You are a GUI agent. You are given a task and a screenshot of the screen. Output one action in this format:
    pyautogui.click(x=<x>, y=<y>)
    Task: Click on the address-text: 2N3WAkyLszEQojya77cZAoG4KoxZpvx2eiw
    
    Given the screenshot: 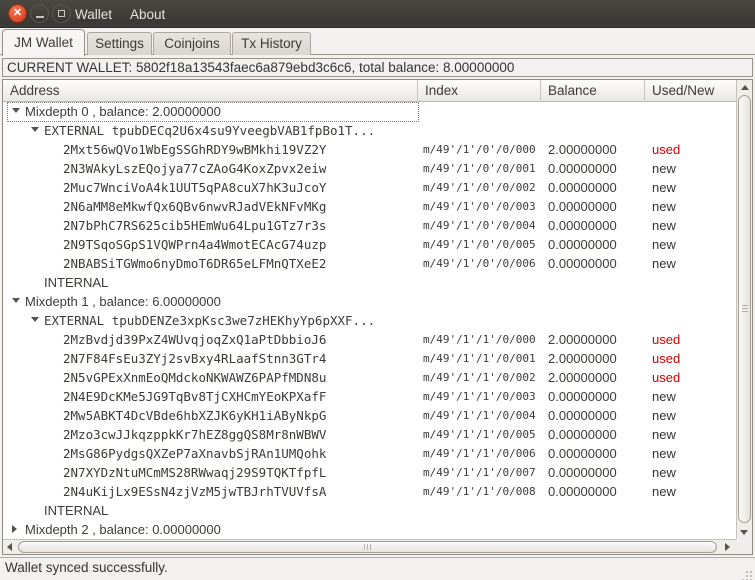 What is the action you would take?
    pyautogui.click(x=195, y=168)
    